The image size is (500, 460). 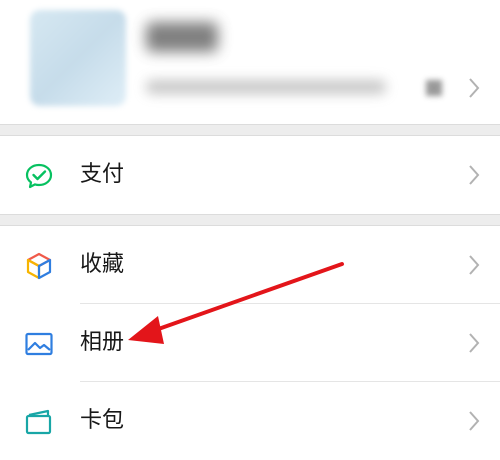 What do you see at coordinates (38, 422) in the screenshot?
I see `card-wallet-icon` at bounding box center [38, 422].